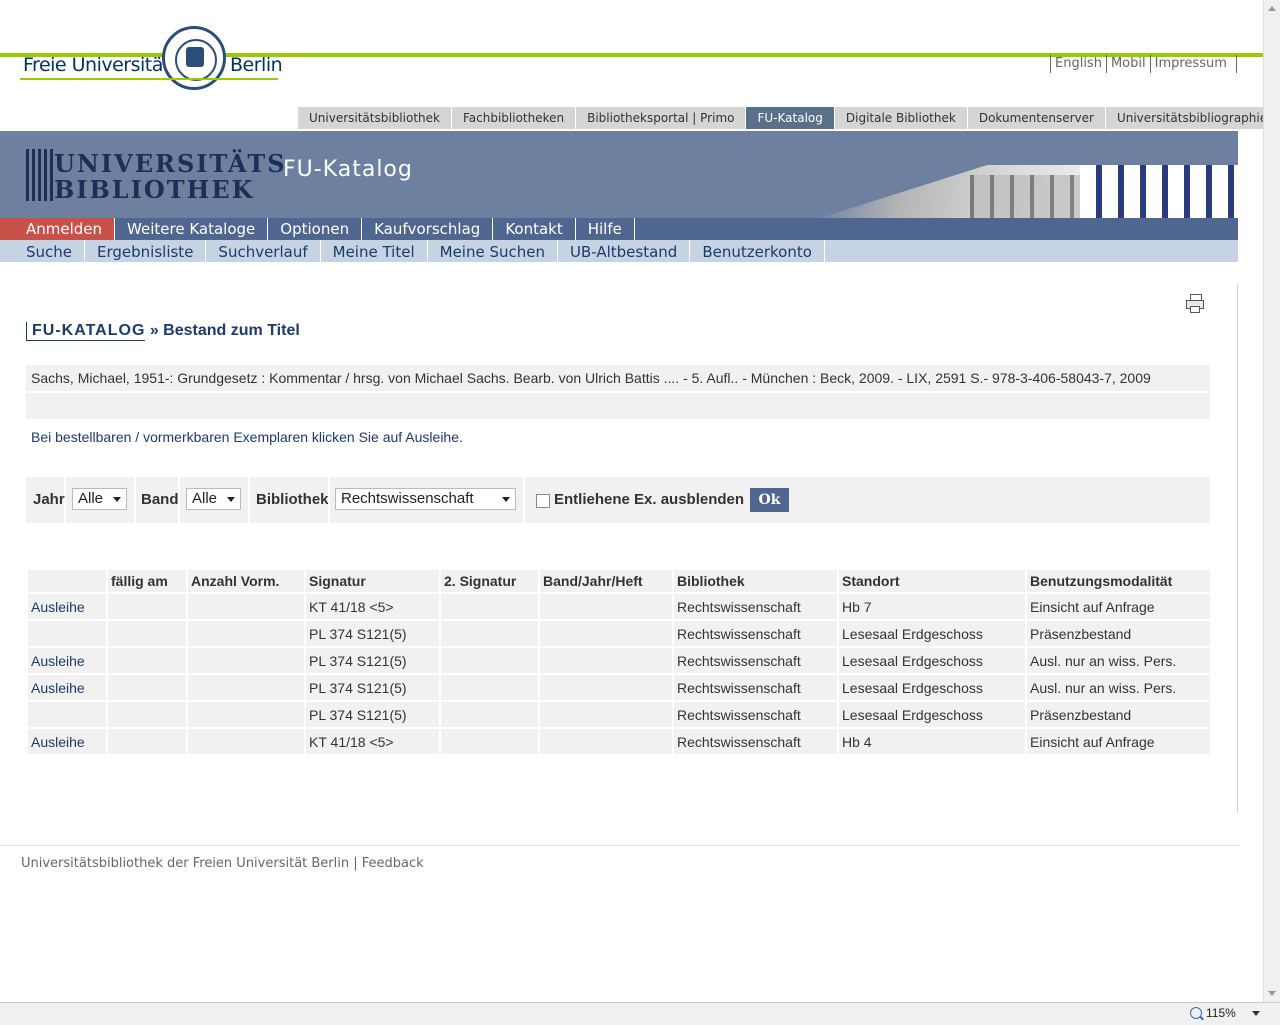 This screenshot has width=1280, height=1025. I want to click on year-label: Jahr, so click(49, 499).